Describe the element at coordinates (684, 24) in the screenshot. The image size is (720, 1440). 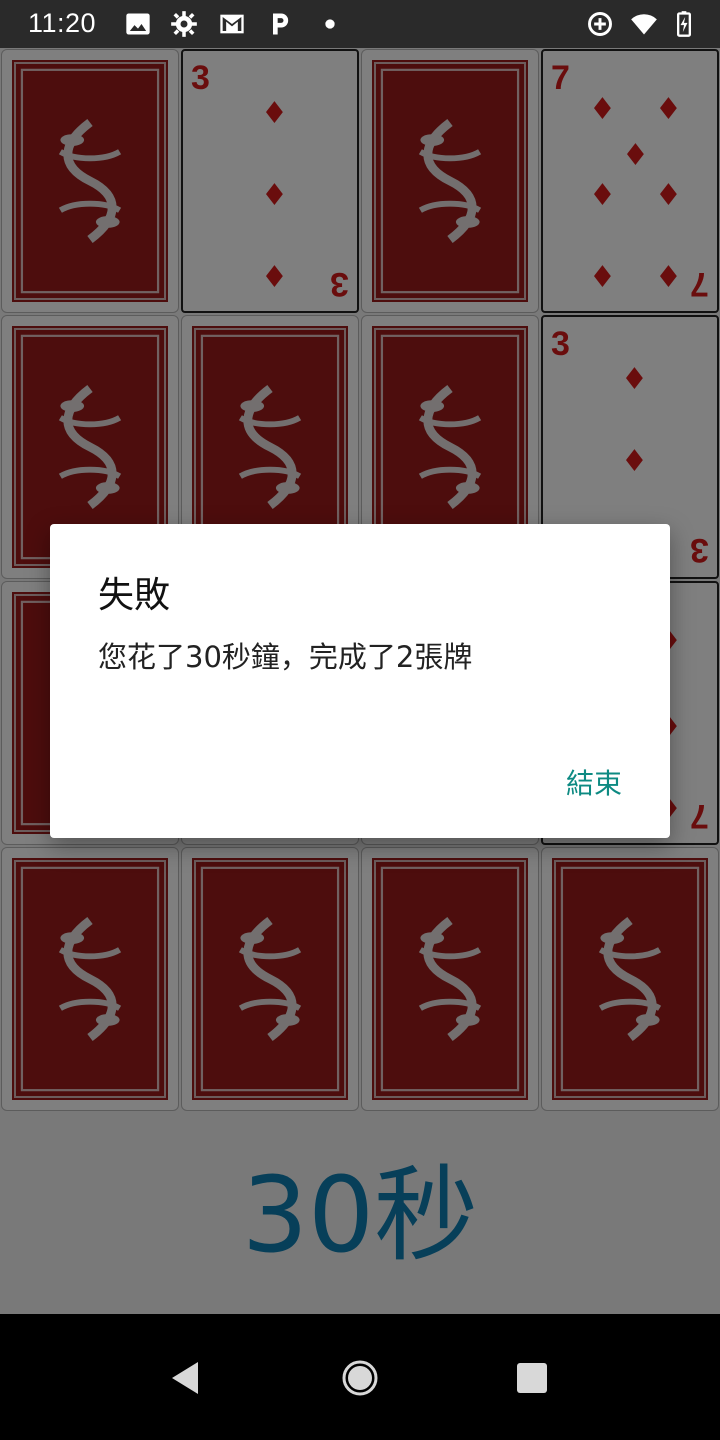
I see `battery-icon` at that location.